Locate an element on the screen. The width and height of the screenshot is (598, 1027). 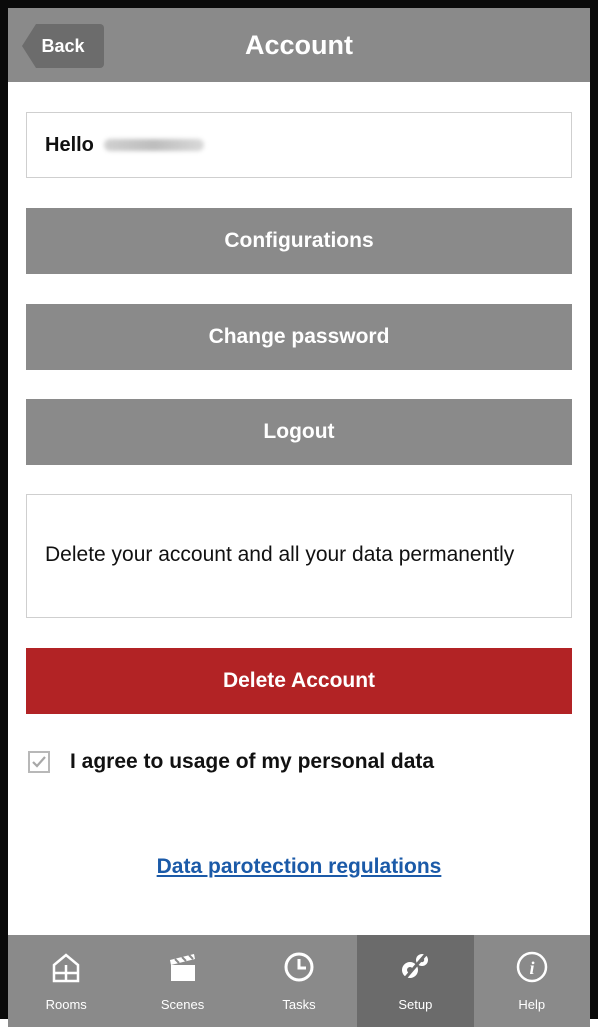
tab-setup: Setup is located at coordinates (415, 981).